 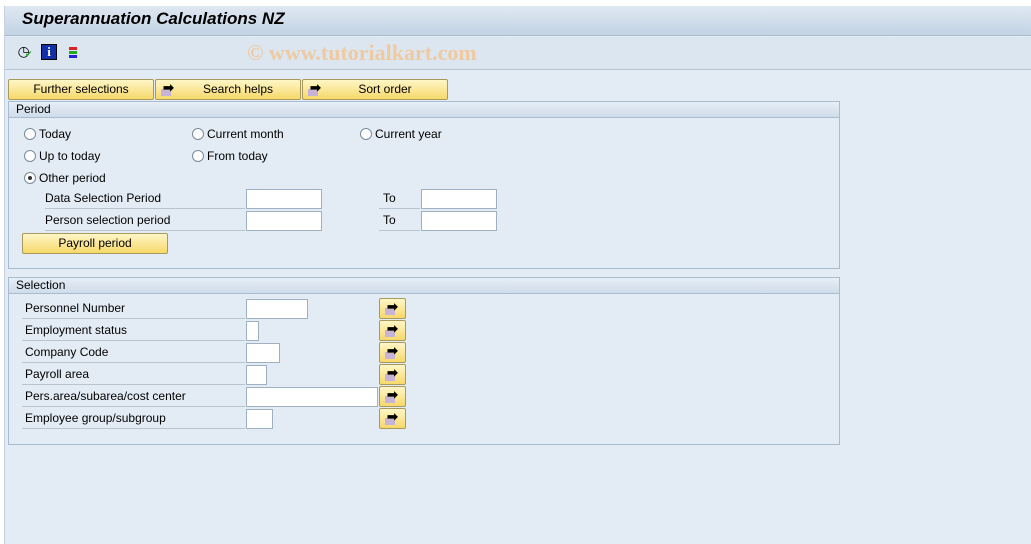 I want to click on radio-today: Today, so click(x=47, y=134).